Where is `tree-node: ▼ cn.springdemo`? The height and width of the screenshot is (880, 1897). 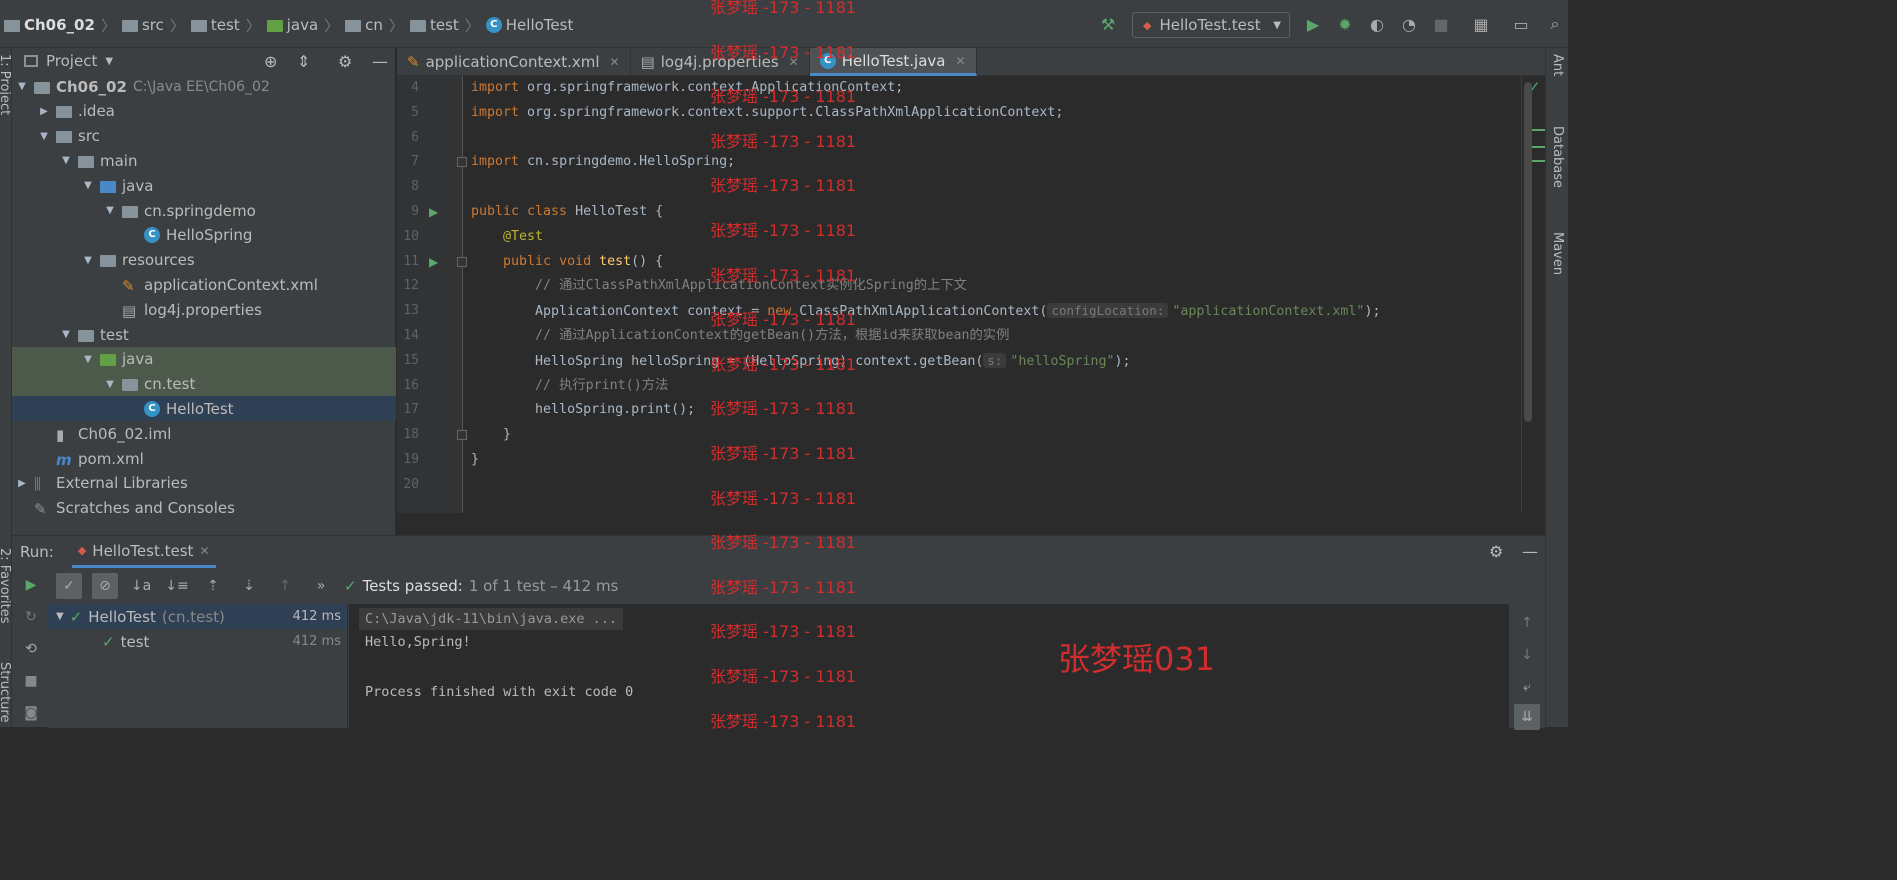
tree-node: ▼ cn.springdemo is located at coordinates (204, 210).